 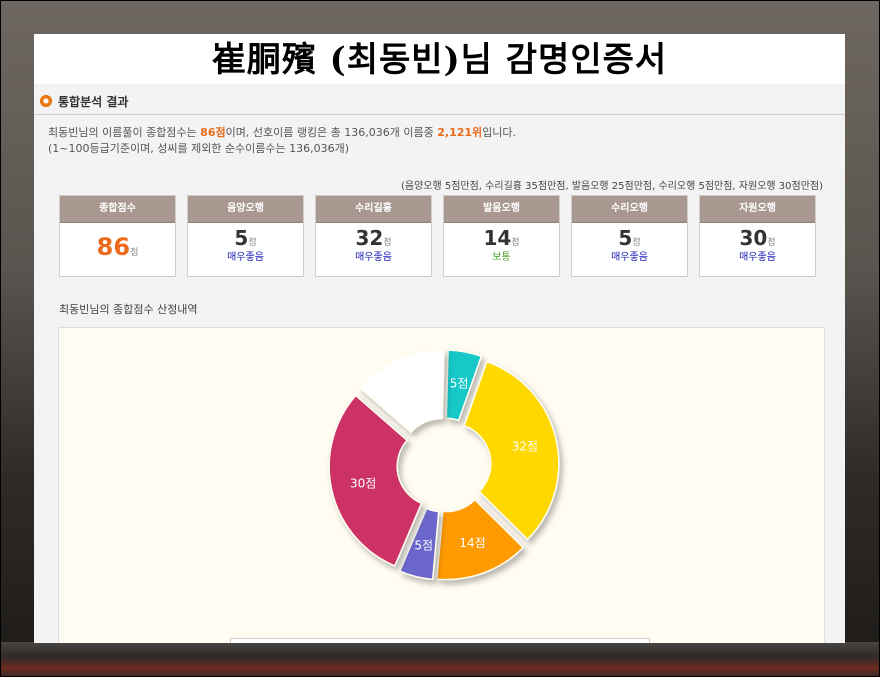 What do you see at coordinates (439, 59) in the screenshot?
I see `page-title: 崔胴殯 (최동빈)님 감명인증서` at bounding box center [439, 59].